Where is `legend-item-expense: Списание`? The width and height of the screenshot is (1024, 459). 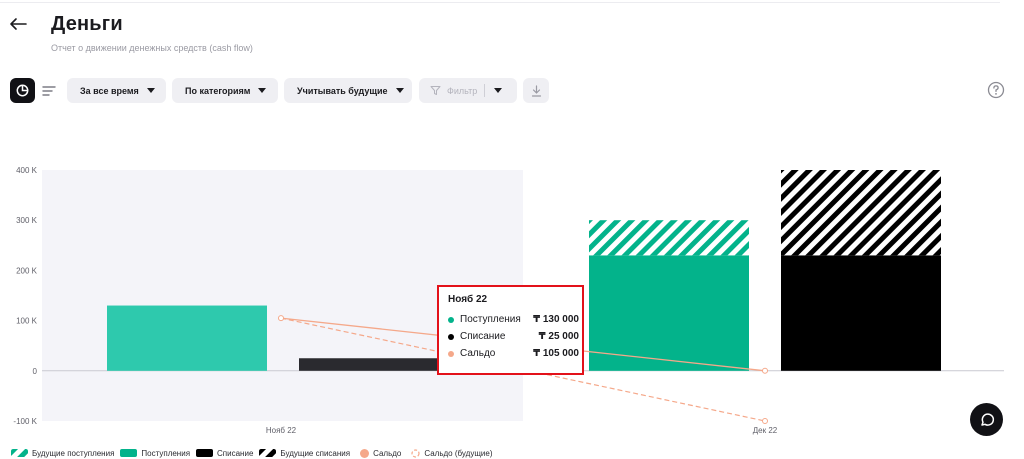
legend-item-expense: Списание is located at coordinates (224, 453).